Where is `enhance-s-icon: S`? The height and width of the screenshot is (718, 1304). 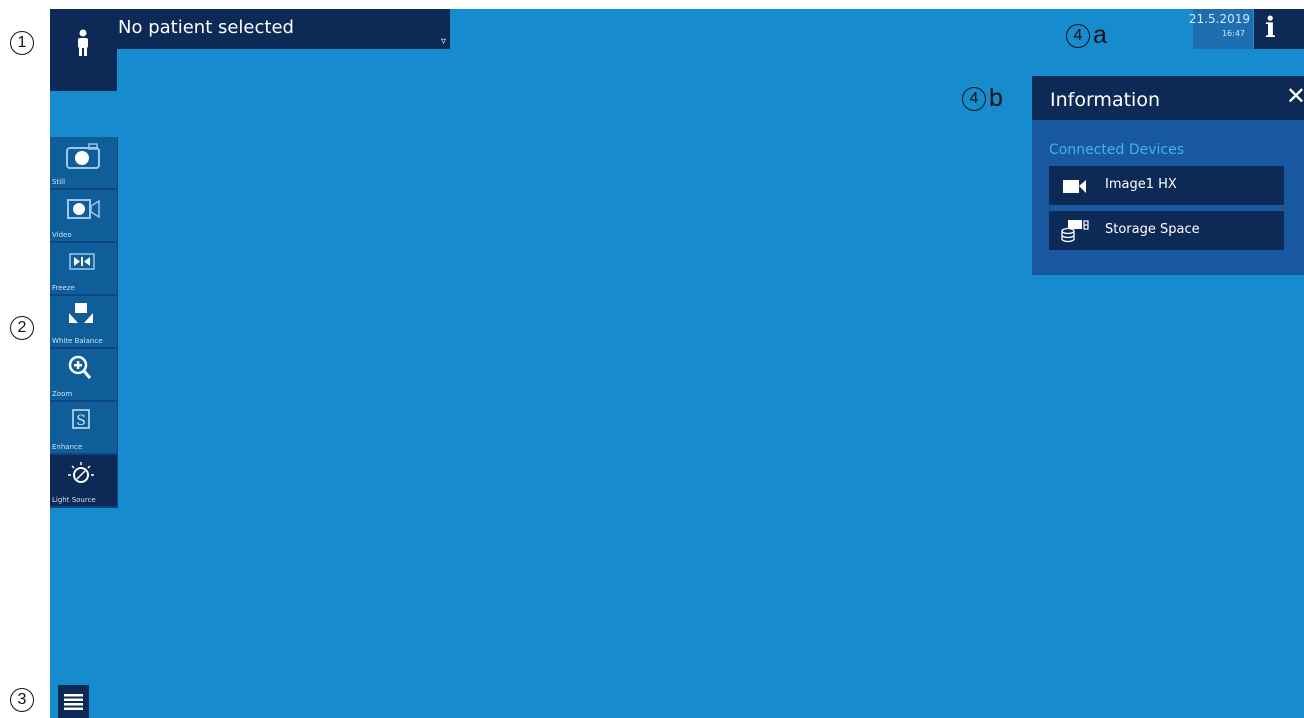
enhance-s-icon: S is located at coordinates (81, 419).